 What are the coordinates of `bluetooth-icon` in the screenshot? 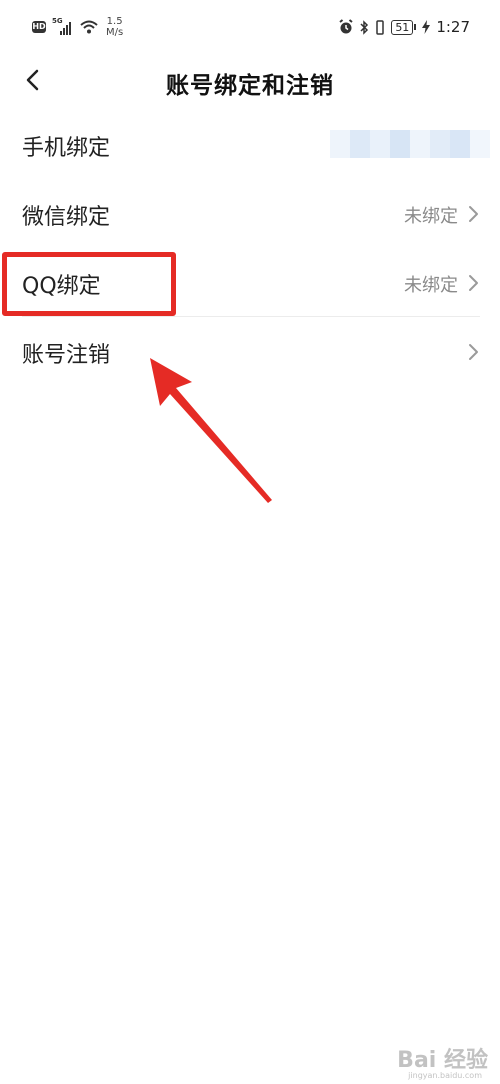 It's located at (364, 27).